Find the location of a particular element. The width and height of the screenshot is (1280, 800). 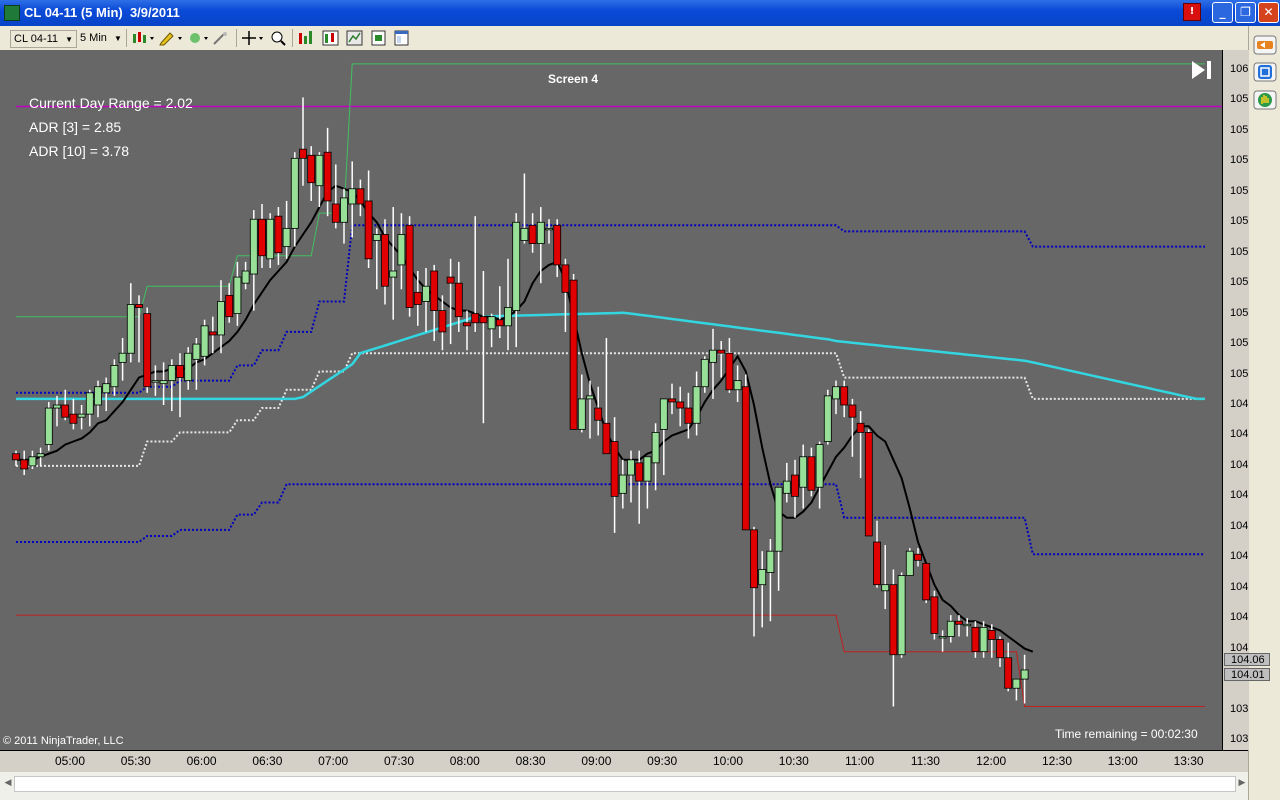

price-tick-label: 105.00 is located at coordinates (1239, 373).